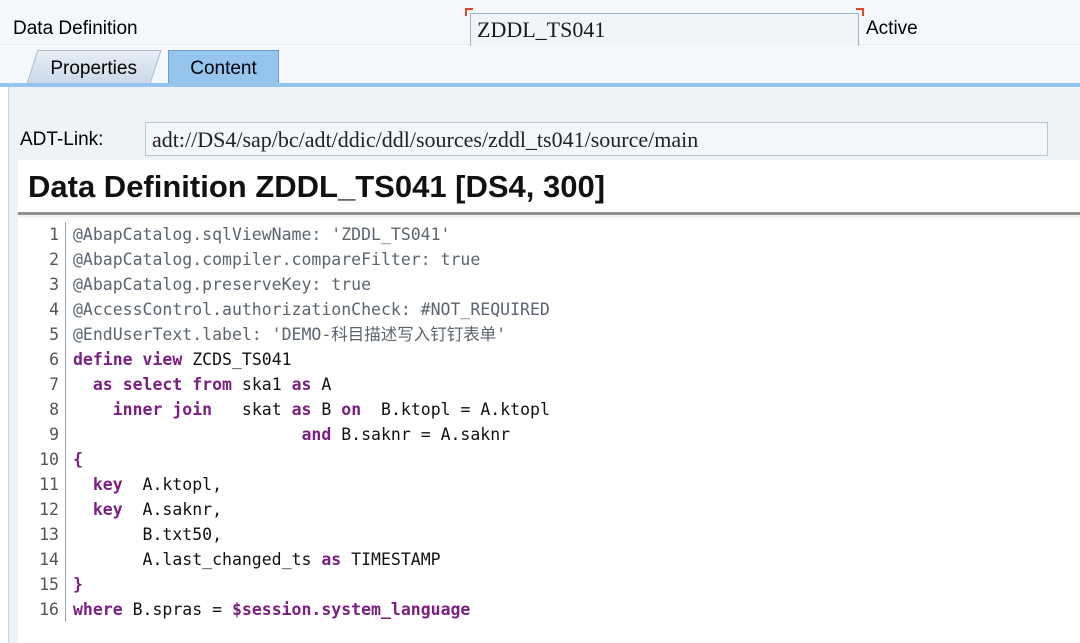 This screenshot has height=643, width=1080. I want to click on editor-title: Data Definition ZDDL_TS041 [DS4, 300], so click(317, 186).